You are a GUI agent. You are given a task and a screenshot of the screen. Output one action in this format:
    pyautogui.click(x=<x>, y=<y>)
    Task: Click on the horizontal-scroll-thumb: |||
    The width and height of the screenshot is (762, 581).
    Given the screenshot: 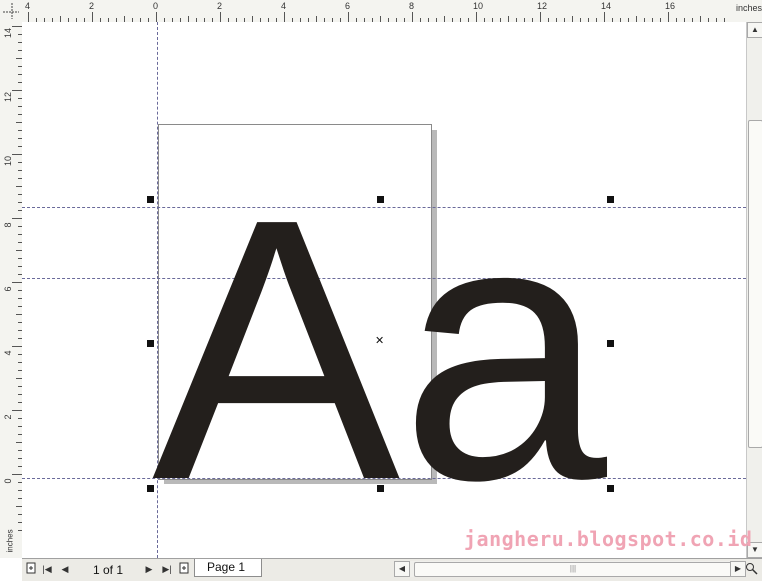 What is the action you would take?
    pyautogui.click(x=573, y=569)
    